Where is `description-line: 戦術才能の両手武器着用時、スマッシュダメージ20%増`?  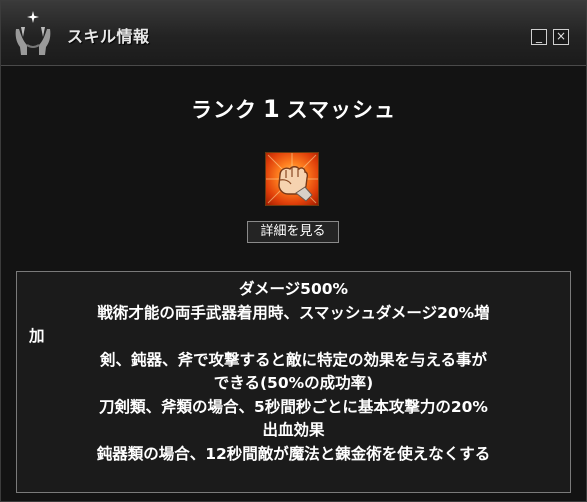
description-line: 戦術才能の両手武器着用時、スマッシュダメージ20%増 is located at coordinates (293, 312).